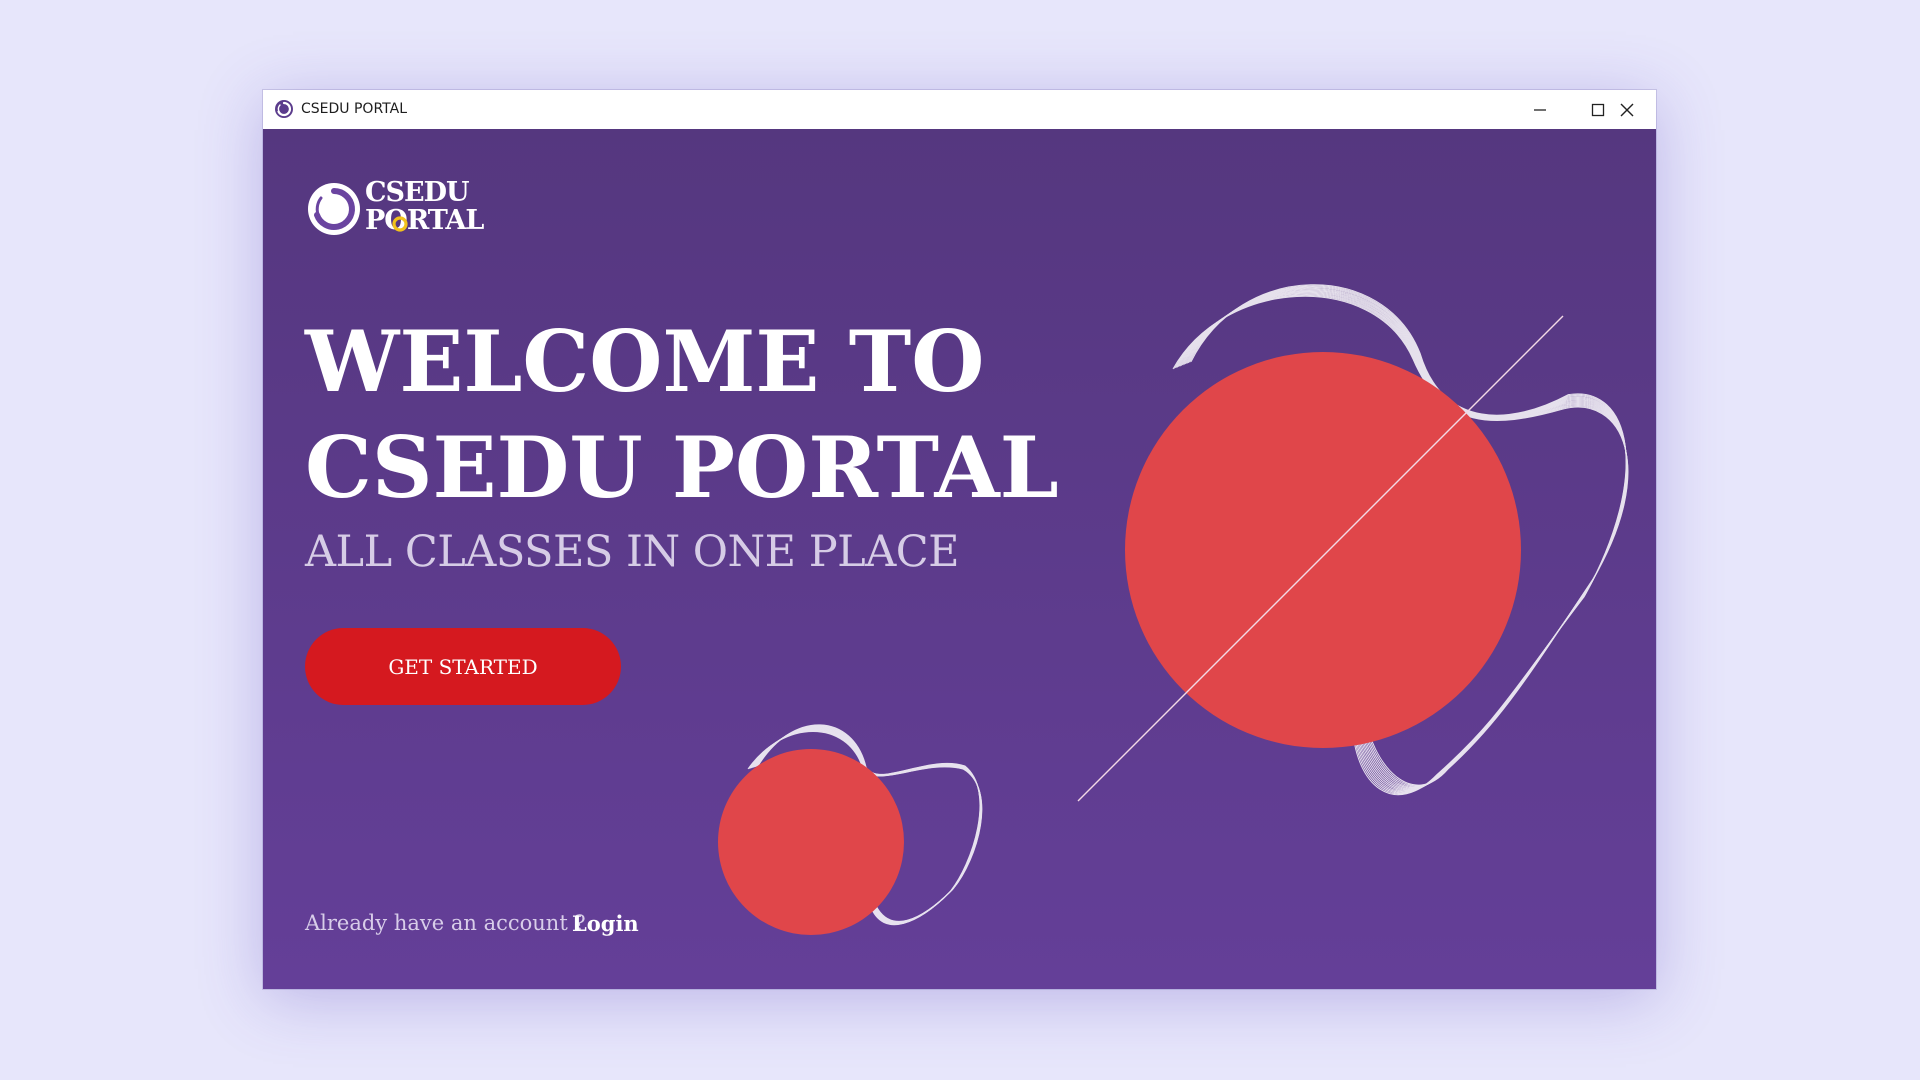 Image resolution: width=1920 pixels, height=1080 pixels. I want to click on logo-accent-ring-icon, so click(400, 224).